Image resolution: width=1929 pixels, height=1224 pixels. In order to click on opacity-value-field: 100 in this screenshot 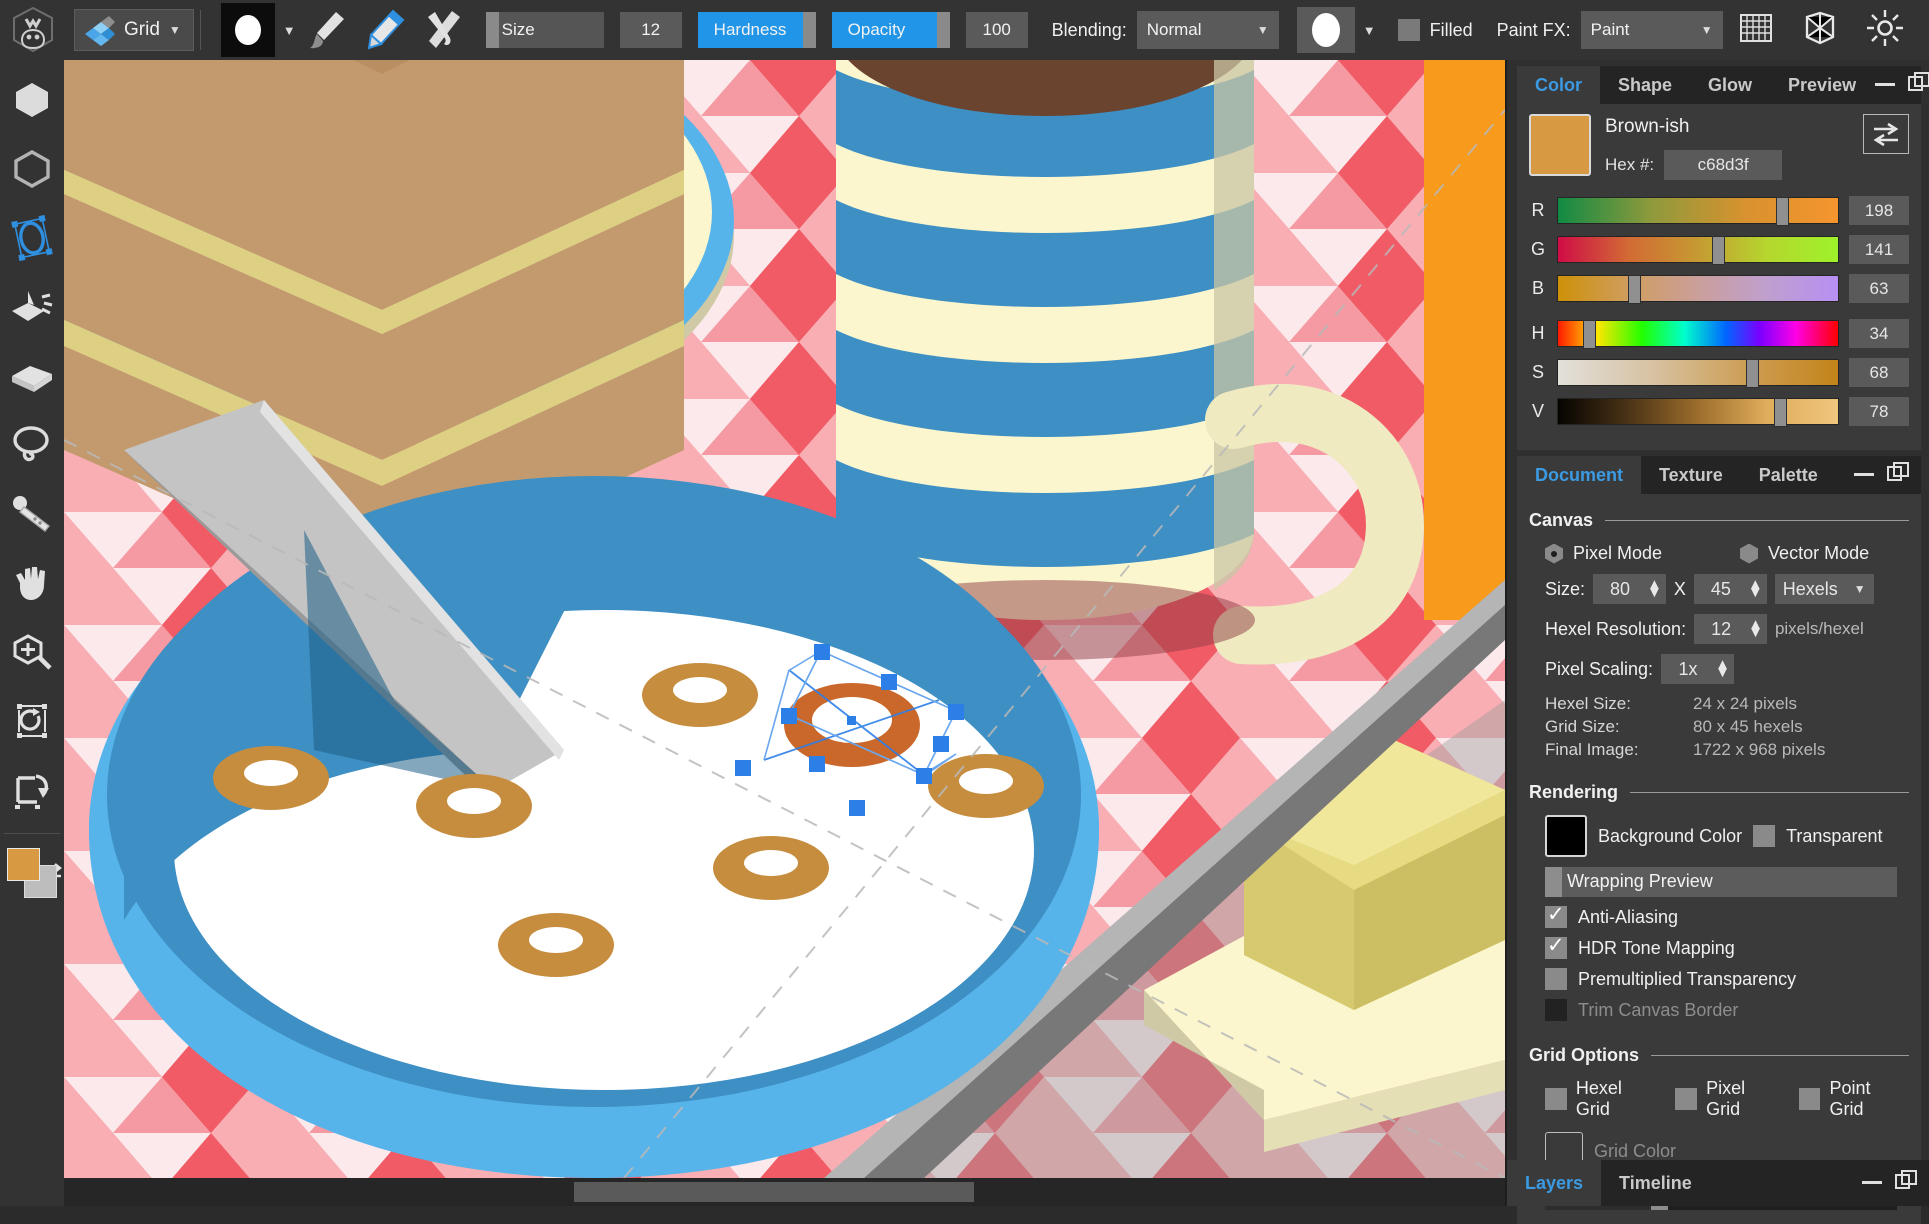, I will do `click(996, 30)`.